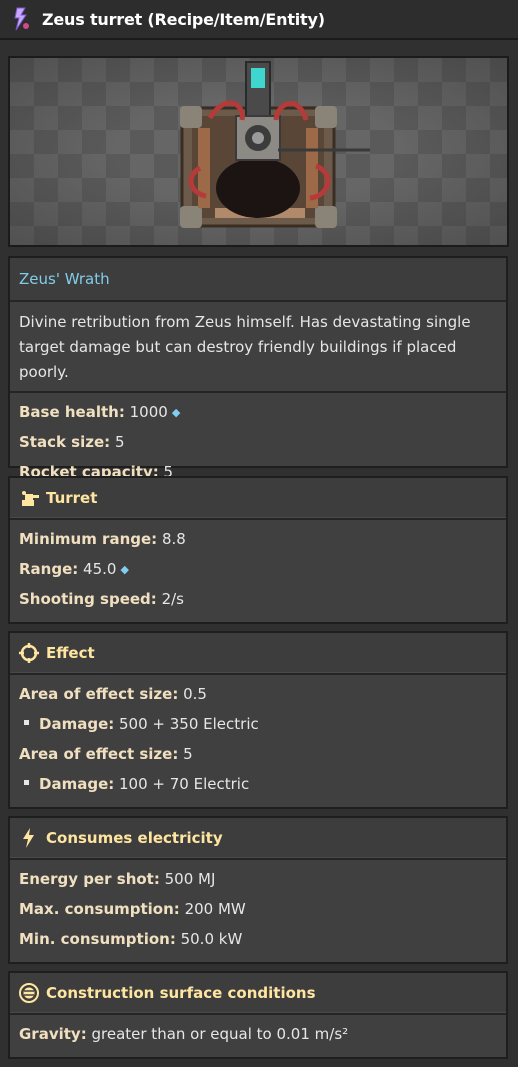  Describe the element at coordinates (258, 499) in the screenshot. I see `turret-section-header: Turret` at that location.